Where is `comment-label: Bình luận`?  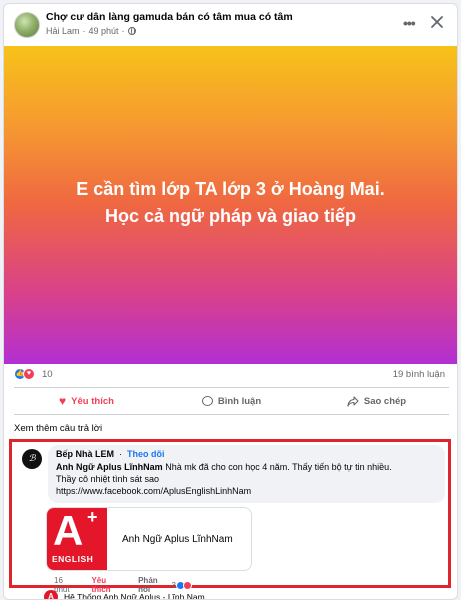
comment-label: Bình luận is located at coordinates (239, 401).